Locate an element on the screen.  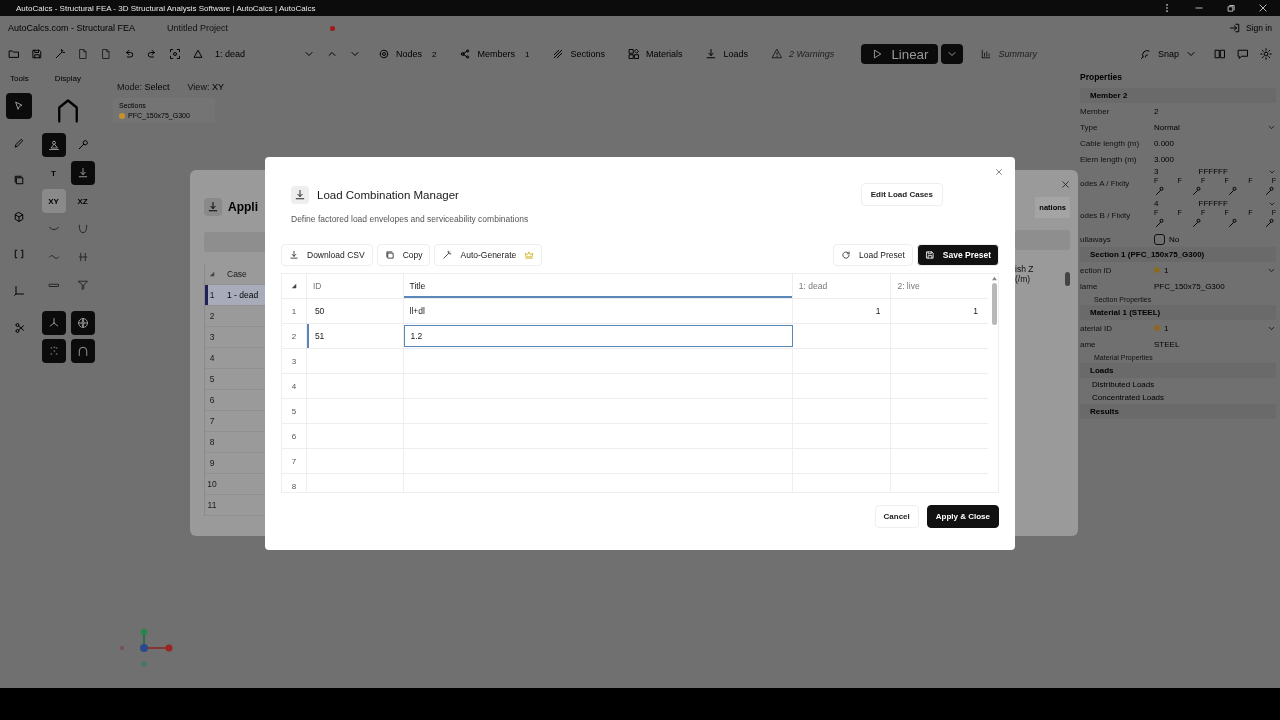
column-header: Title is located at coordinates (598, 286).